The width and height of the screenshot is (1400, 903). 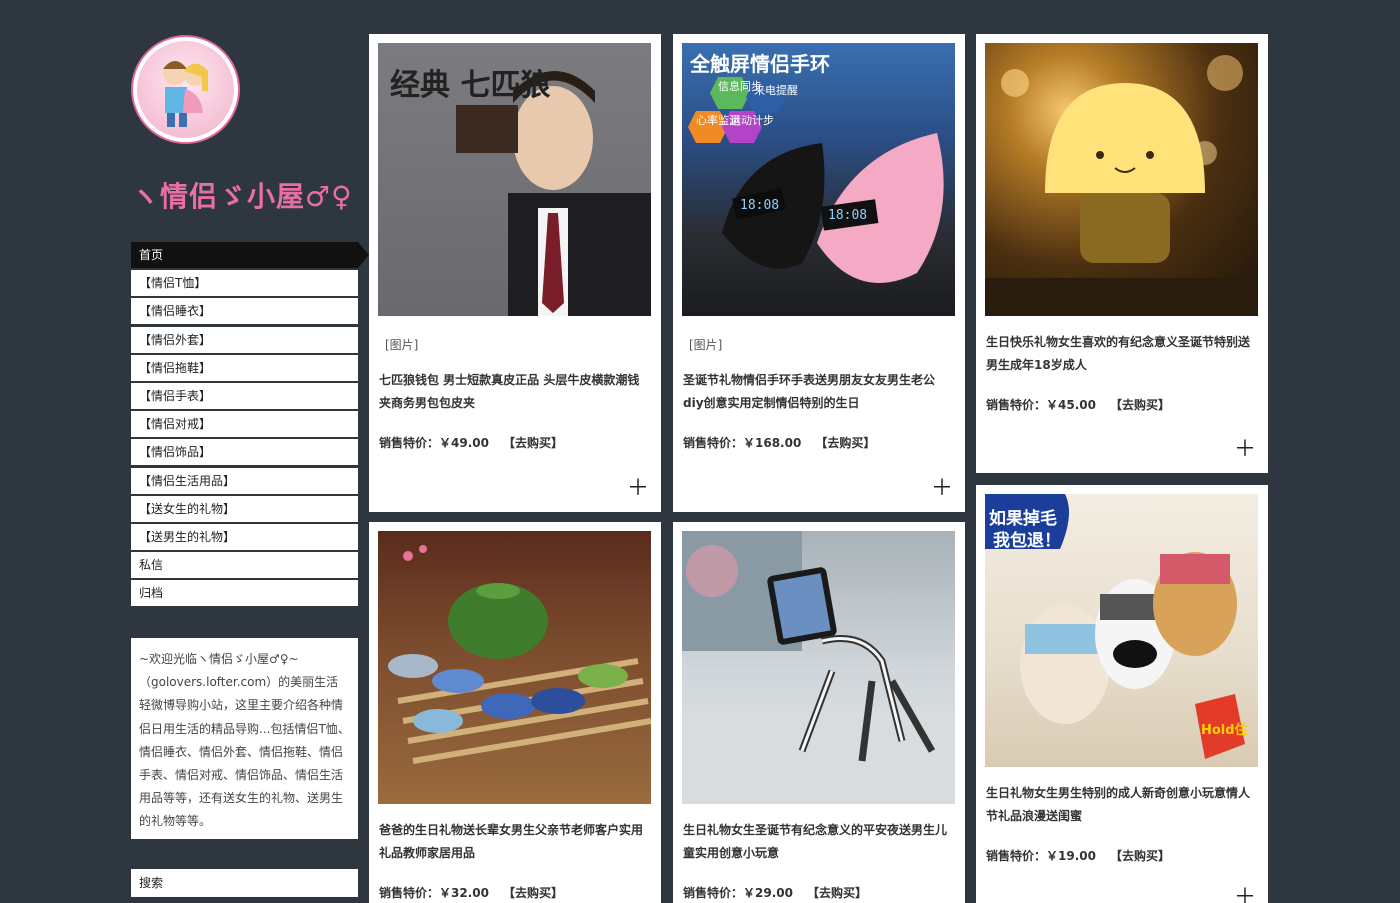 What do you see at coordinates (752, 120) in the screenshot?
I see `badge-label: 运动计步` at bounding box center [752, 120].